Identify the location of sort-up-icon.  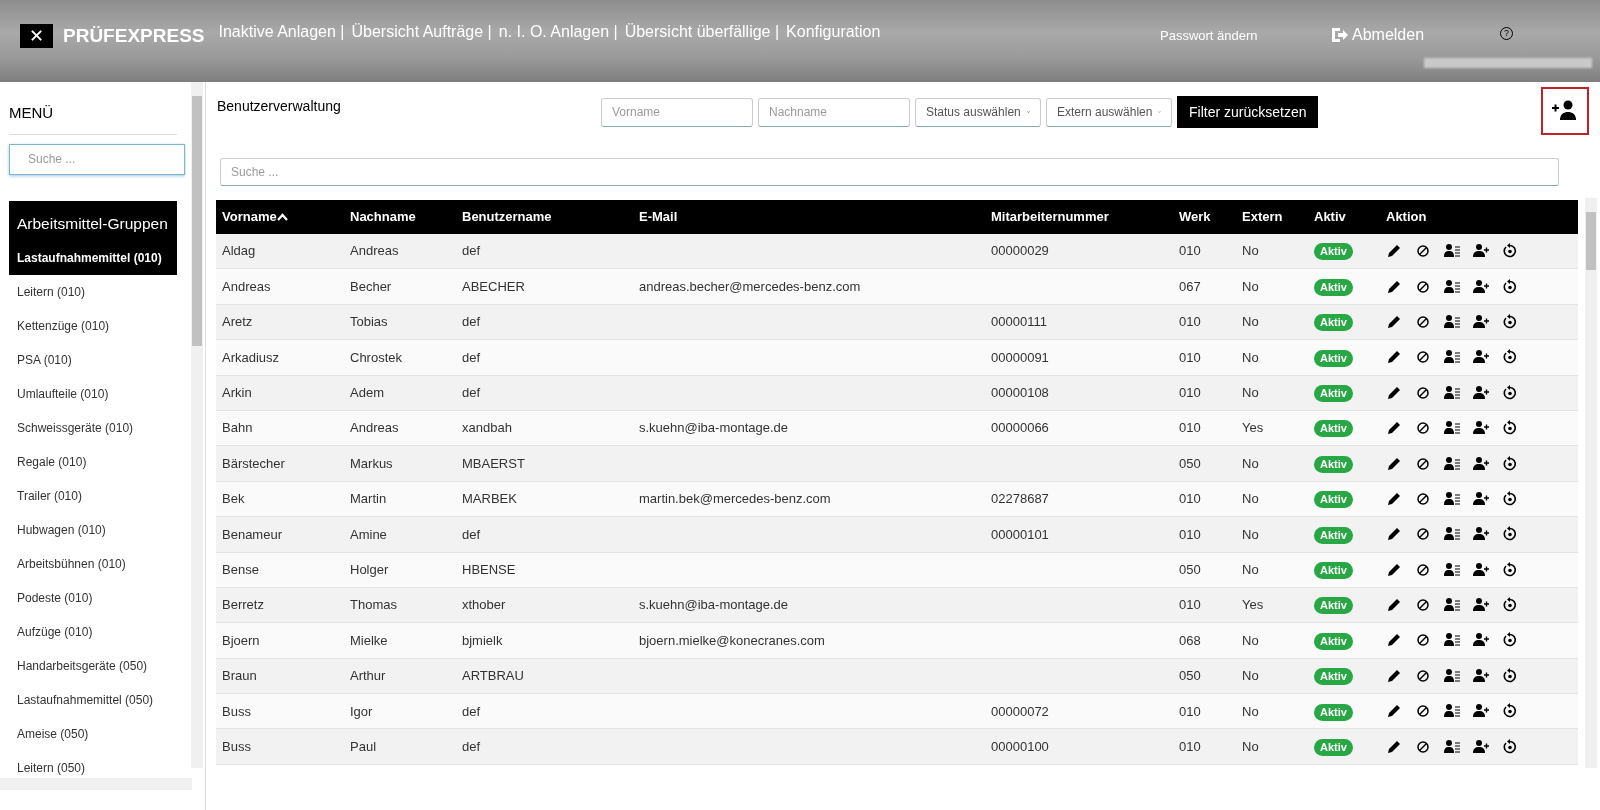
(282, 217).